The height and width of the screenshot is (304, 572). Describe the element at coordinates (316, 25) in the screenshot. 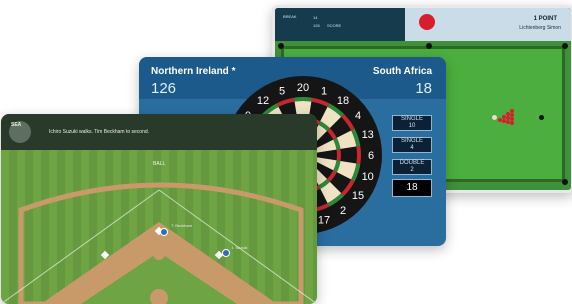

I see `score-value: 126` at that location.